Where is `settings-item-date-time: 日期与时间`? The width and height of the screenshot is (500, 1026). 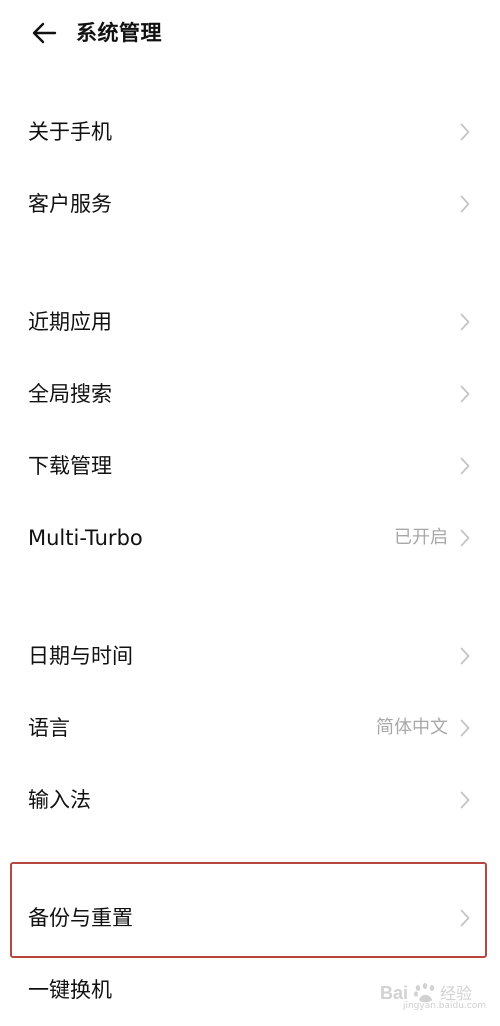
settings-item-date-time: 日期与时间 is located at coordinates (250, 656).